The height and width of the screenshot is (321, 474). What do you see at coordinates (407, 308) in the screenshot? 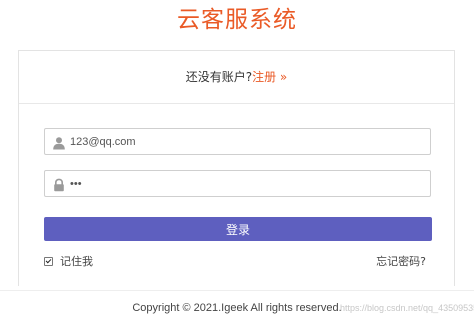
I see `watermark-text: https://blog.csdn.net/qq_43509535` at bounding box center [407, 308].